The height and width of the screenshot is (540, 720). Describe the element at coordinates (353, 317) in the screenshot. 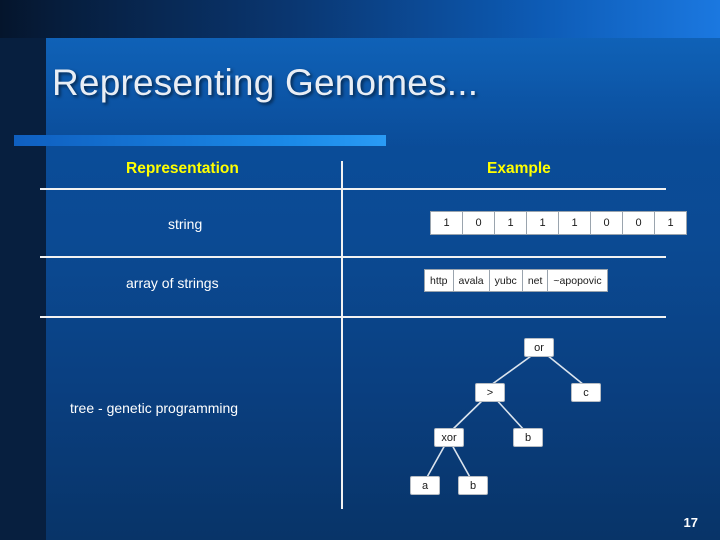

I see `table-rule-bottom` at that location.